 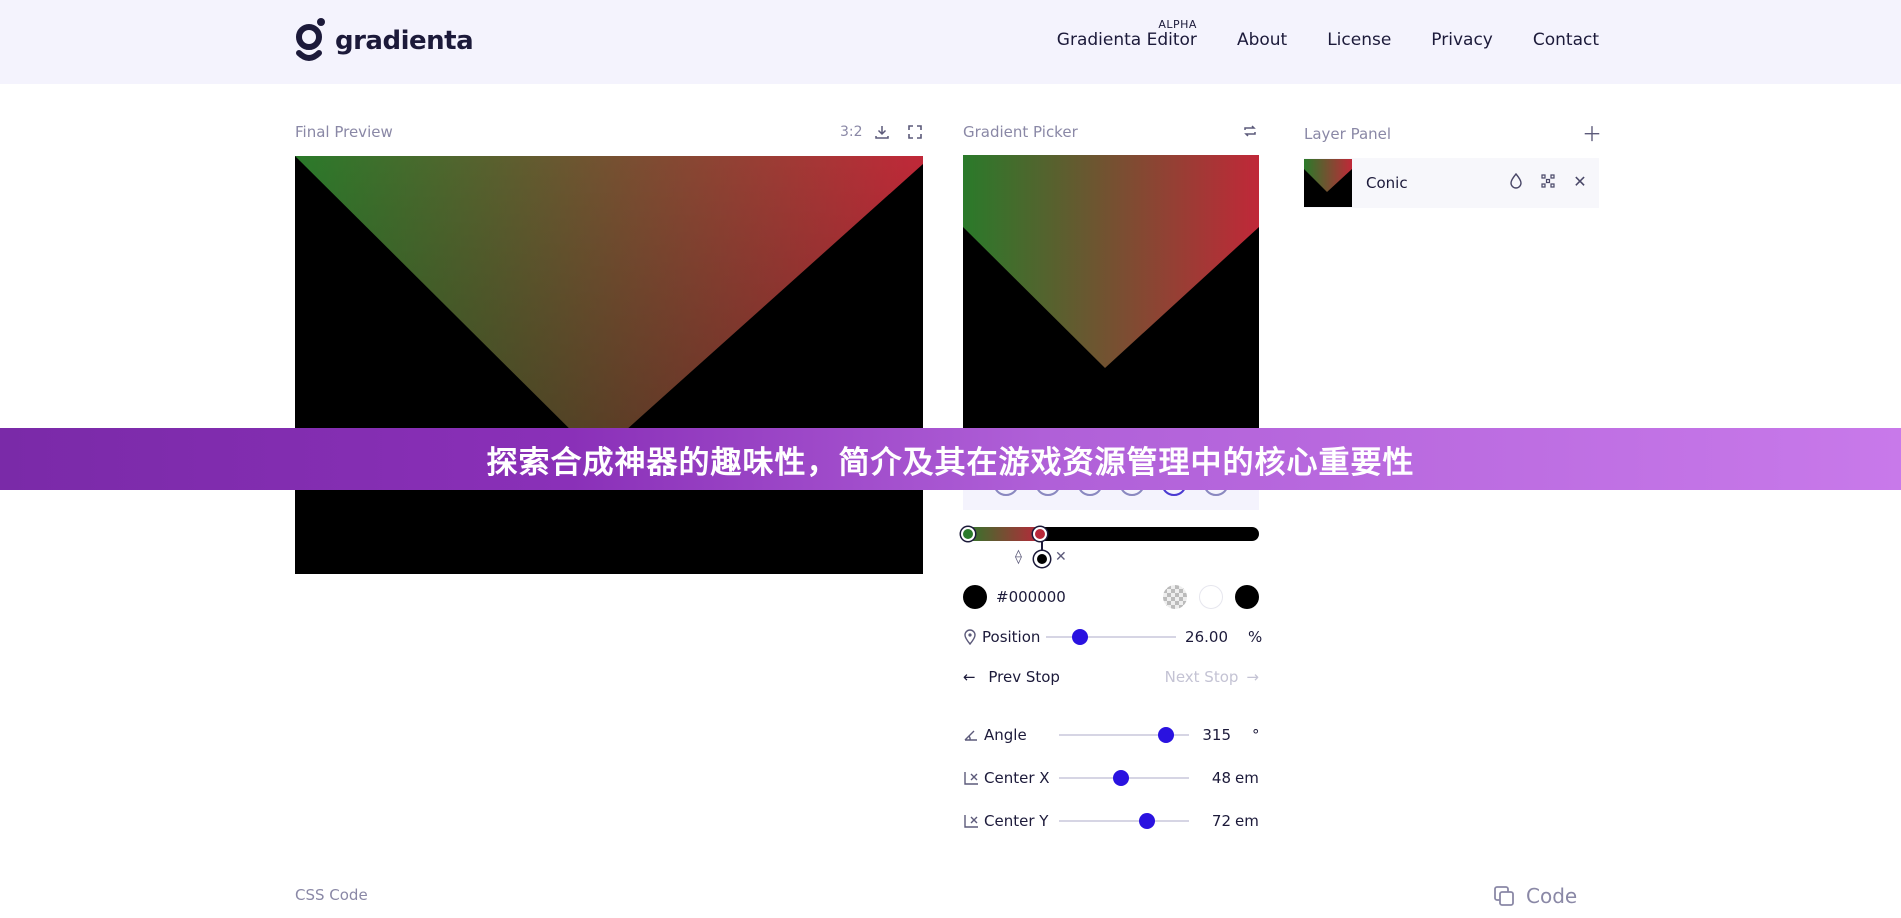 I want to click on angle-row: Angle 315 °, so click(x=1111, y=735).